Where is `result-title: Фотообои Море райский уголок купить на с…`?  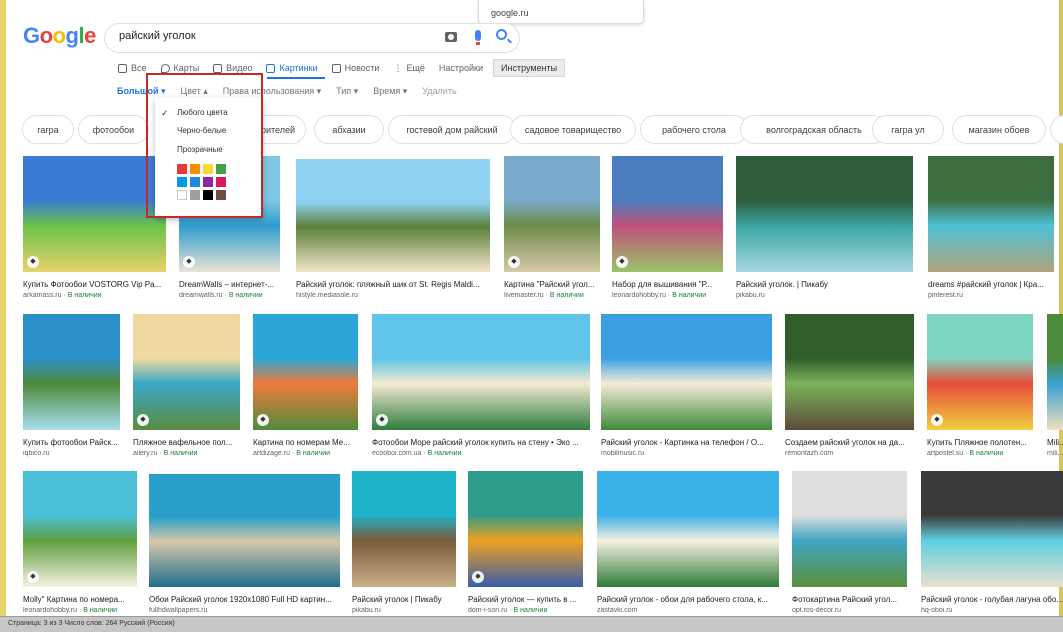
result-title: Фотообои Море райский уголок купить на с… is located at coordinates (483, 442).